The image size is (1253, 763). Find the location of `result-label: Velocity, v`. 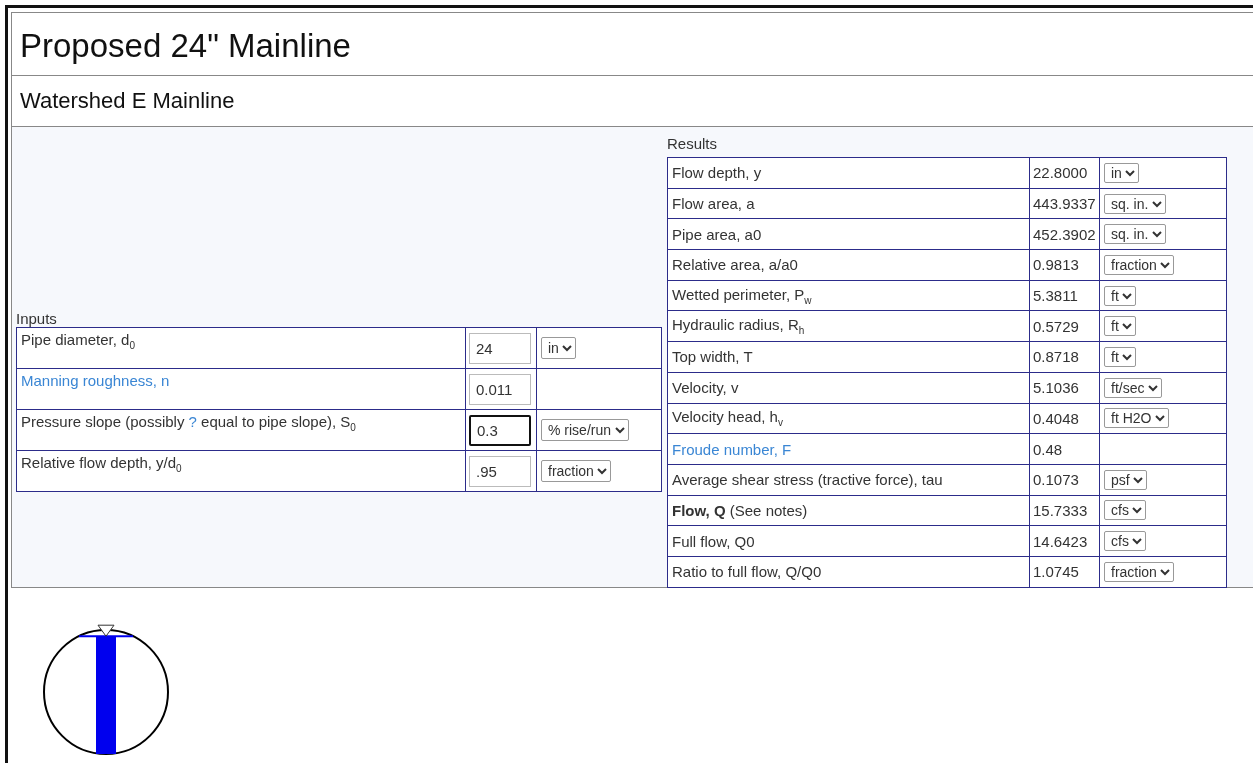

result-label: Velocity, v is located at coordinates (848, 387).